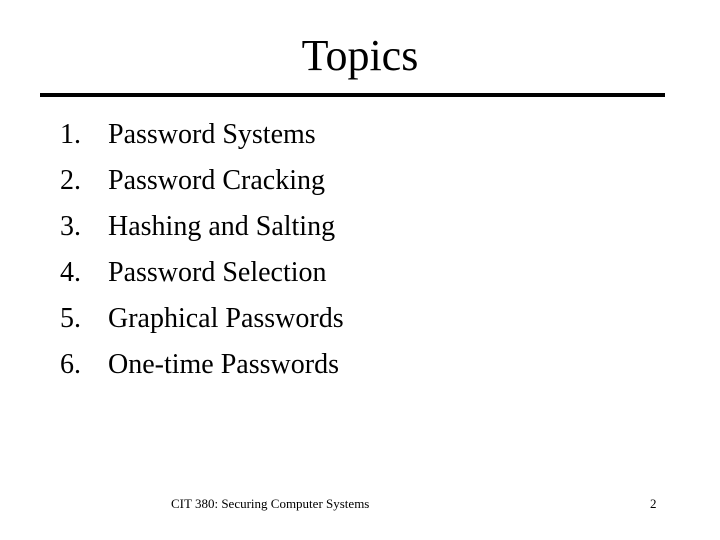 This screenshot has width=720, height=540. Describe the element at coordinates (217, 272) in the screenshot. I see `item-label: Password Selection` at that location.